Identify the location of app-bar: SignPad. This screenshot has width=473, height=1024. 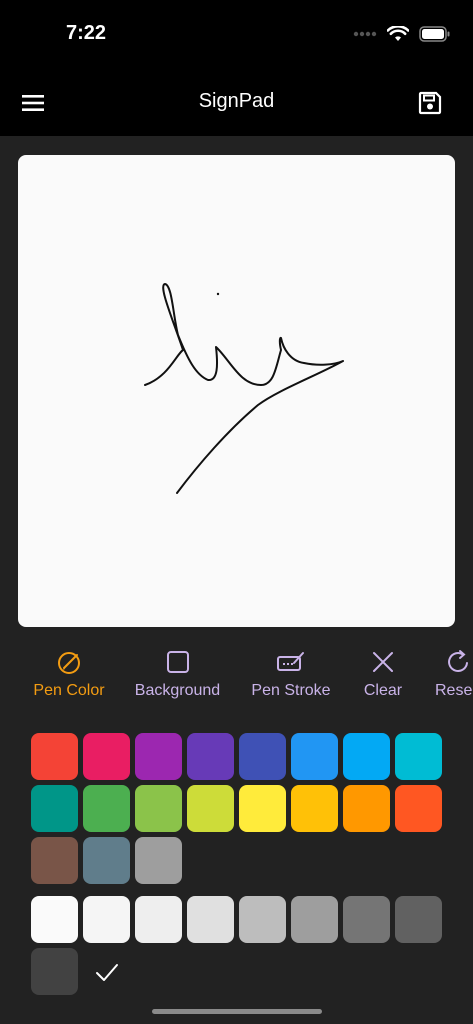
(236, 103).